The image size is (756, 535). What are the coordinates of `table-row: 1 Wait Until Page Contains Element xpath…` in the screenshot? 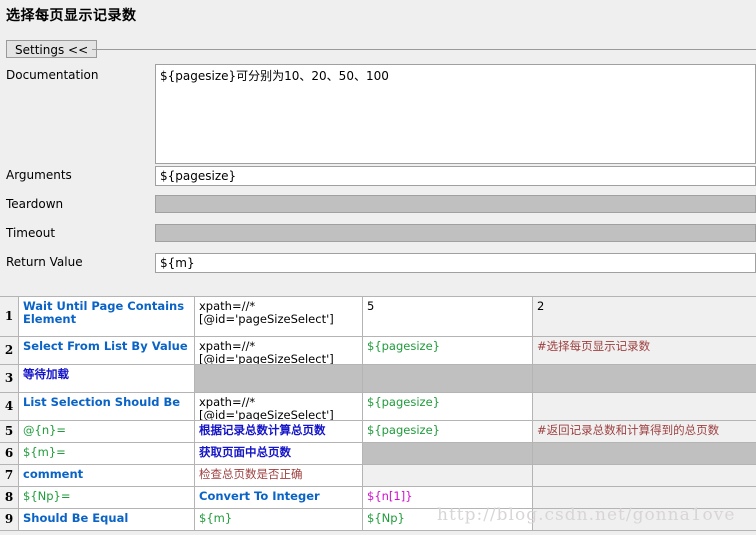 It's located at (378, 317).